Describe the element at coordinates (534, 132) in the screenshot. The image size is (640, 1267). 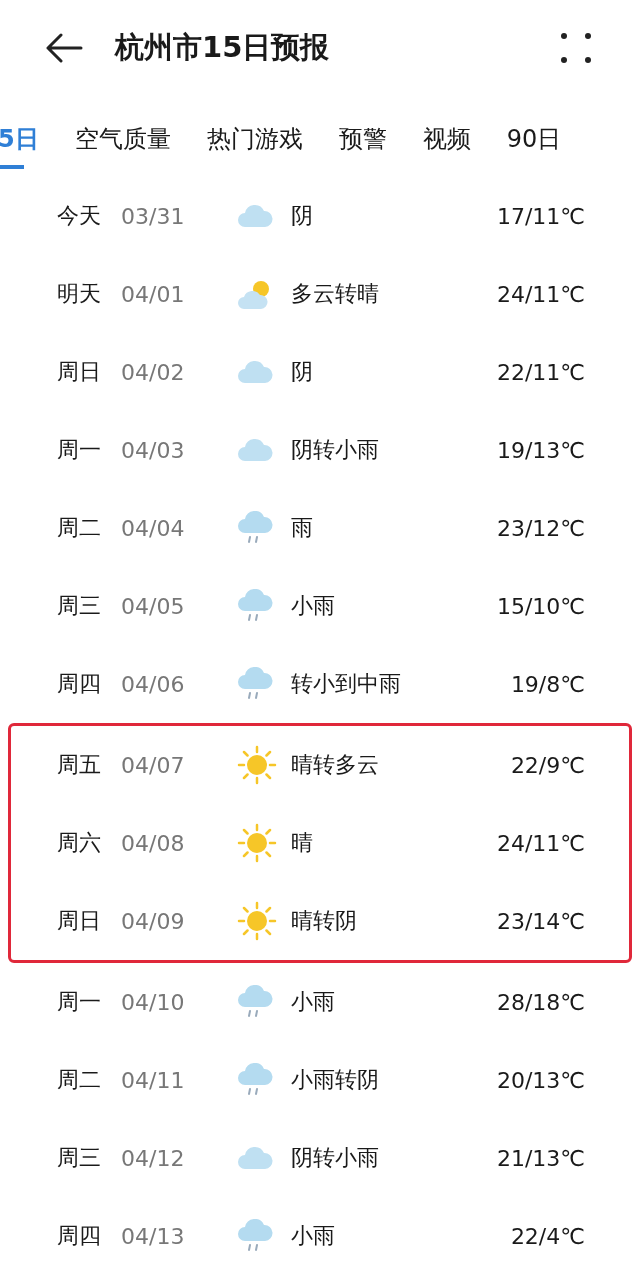
I see `tab: 90日` at that location.